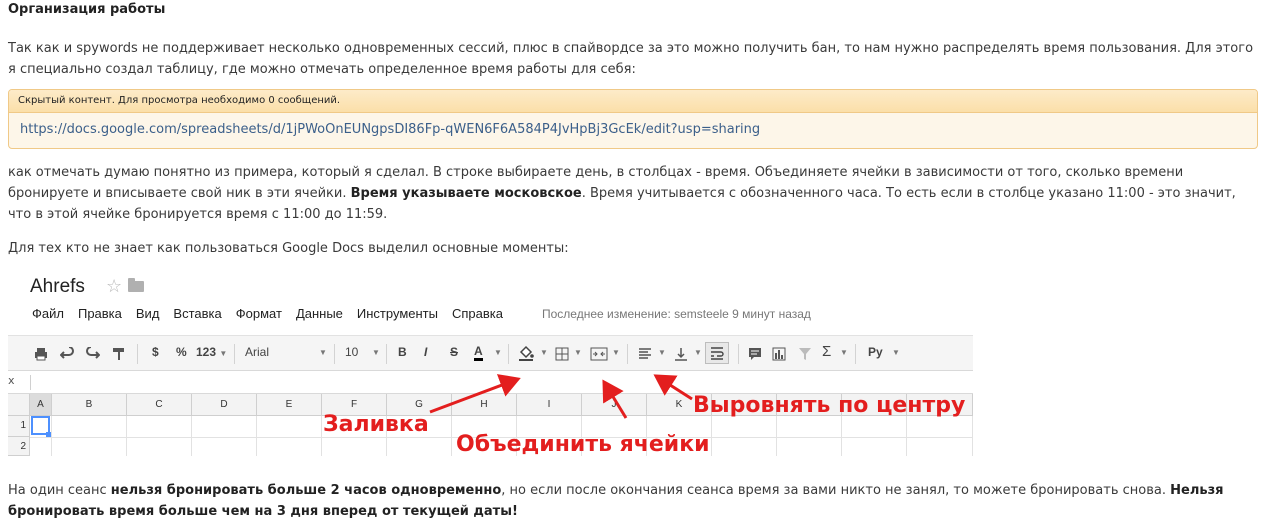 The height and width of the screenshot is (523, 1264). What do you see at coordinates (561, 396) in the screenshot?
I see `annotation-arrows` at bounding box center [561, 396].